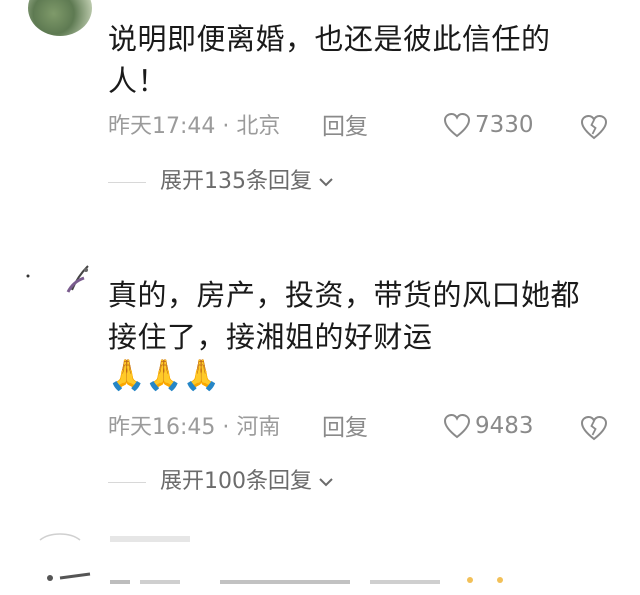  I want to click on comment-meta: 昨天17:44 · 北京, so click(194, 126).